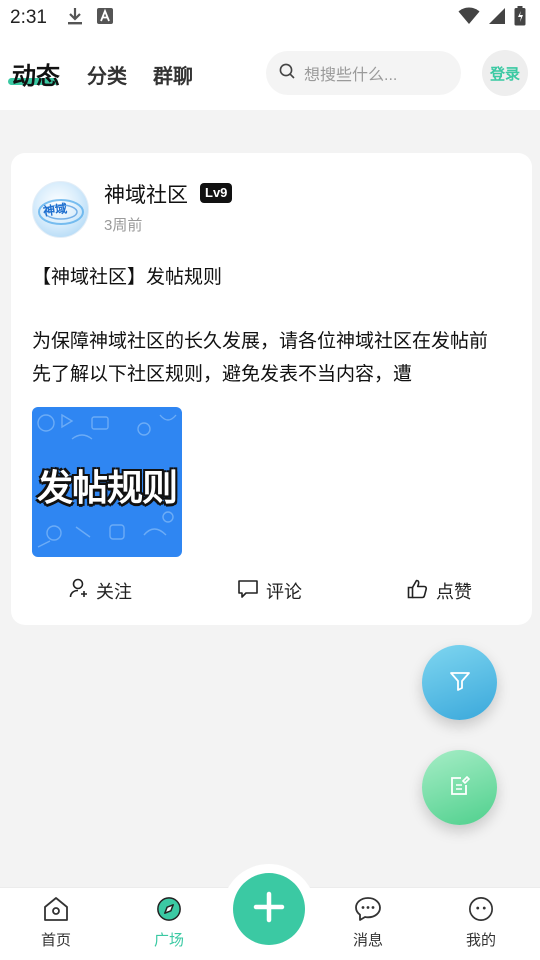 This screenshot has height=960, width=540. What do you see at coordinates (114, 592) in the screenshot?
I see `follow-label: 关注` at bounding box center [114, 592].